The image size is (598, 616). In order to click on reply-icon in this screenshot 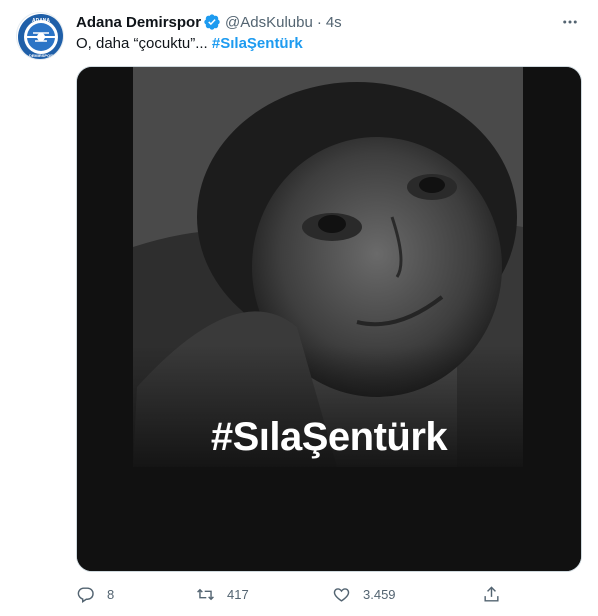, I will do `click(85, 594)`.